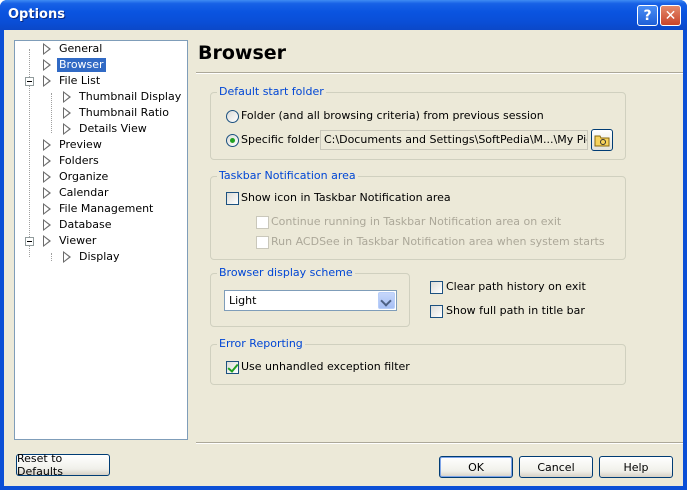 The width and height of the screenshot is (687, 490). I want to click on button-label: OK, so click(476, 467).